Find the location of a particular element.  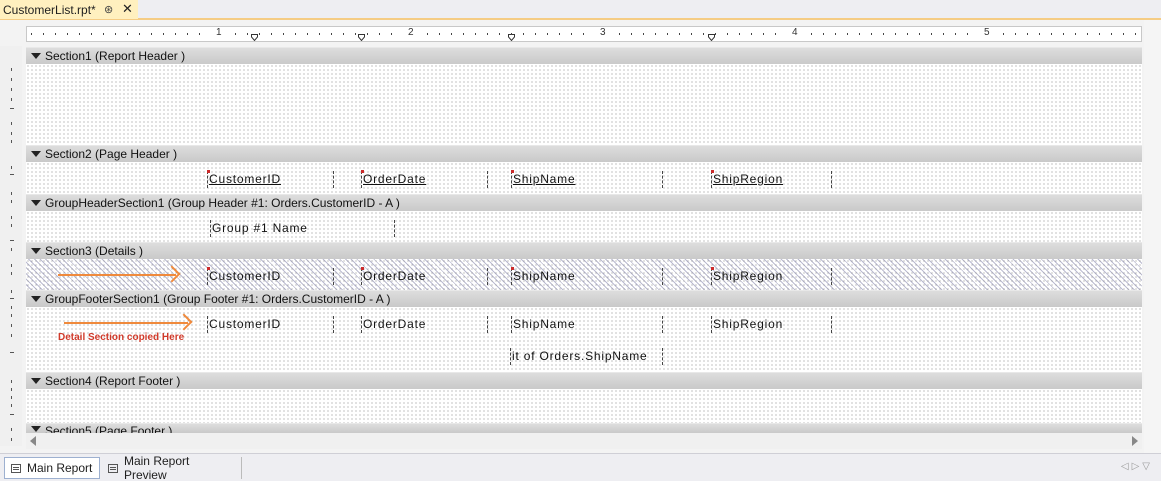

scroll-left-icon is located at coordinates (33, 441).